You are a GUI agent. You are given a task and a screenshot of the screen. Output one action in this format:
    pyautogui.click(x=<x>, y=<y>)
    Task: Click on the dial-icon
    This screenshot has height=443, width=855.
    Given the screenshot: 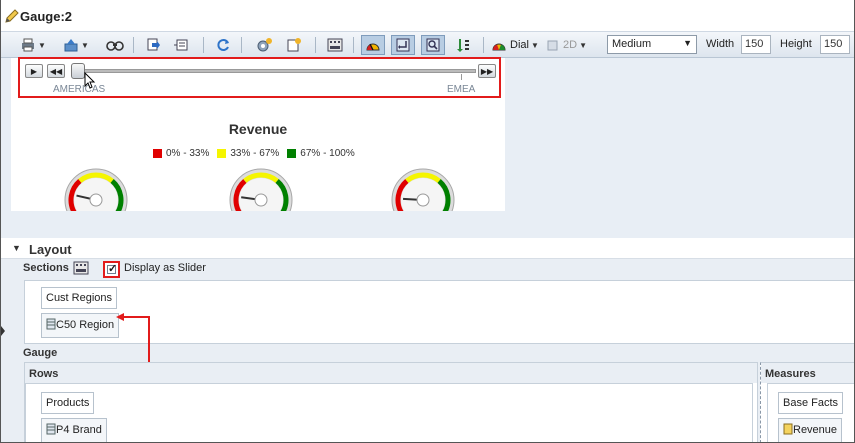 What is the action you would take?
    pyautogui.click(x=499, y=47)
    